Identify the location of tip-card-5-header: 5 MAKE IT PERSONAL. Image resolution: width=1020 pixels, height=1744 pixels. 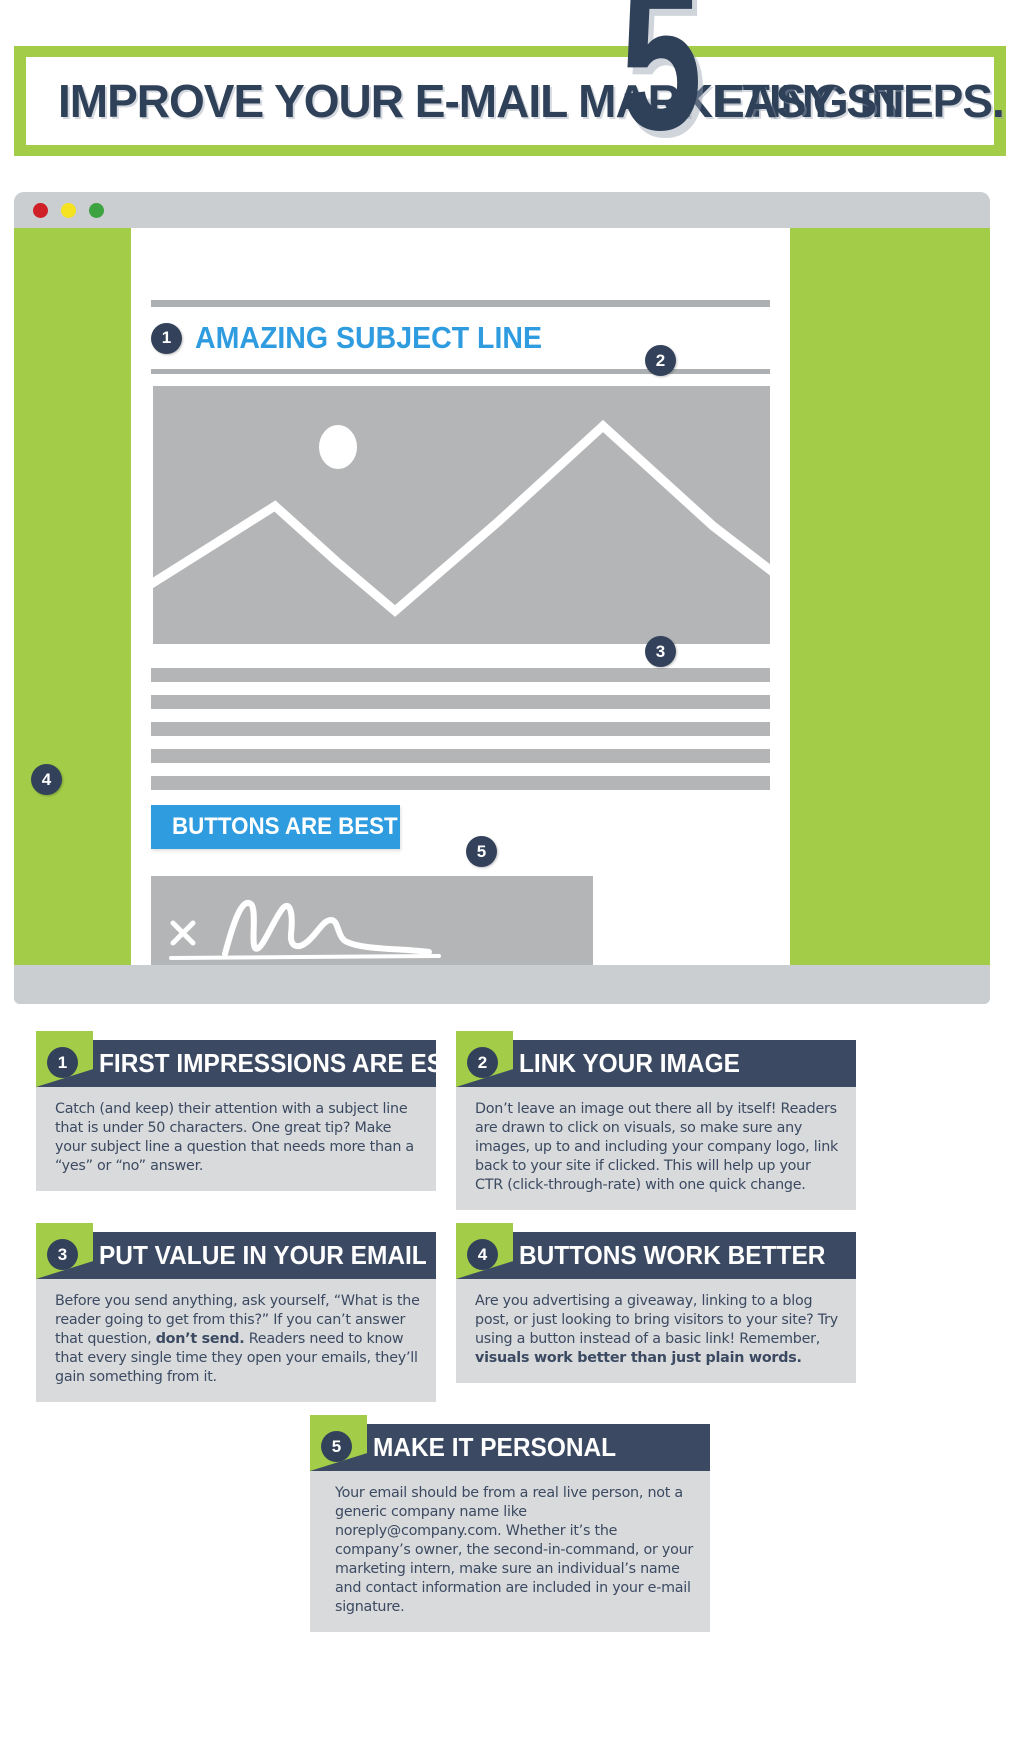
(510, 1443).